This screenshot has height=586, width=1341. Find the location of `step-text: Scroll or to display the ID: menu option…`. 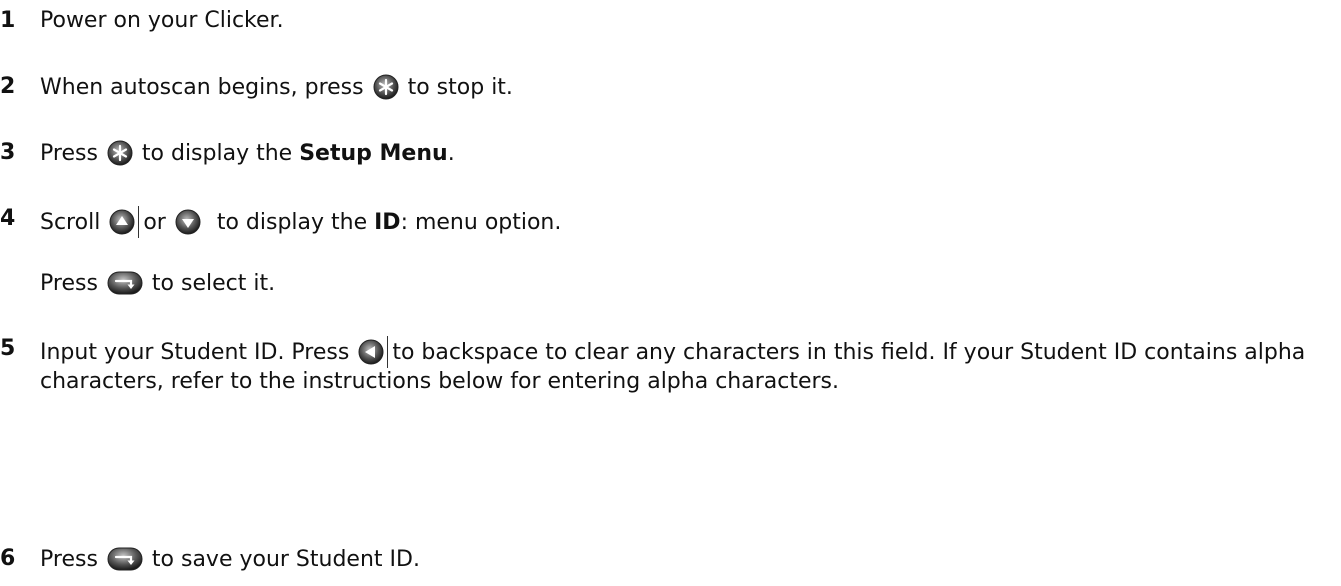

step-text: Scroll or to display the ID: menu option… is located at coordinates (300, 222).